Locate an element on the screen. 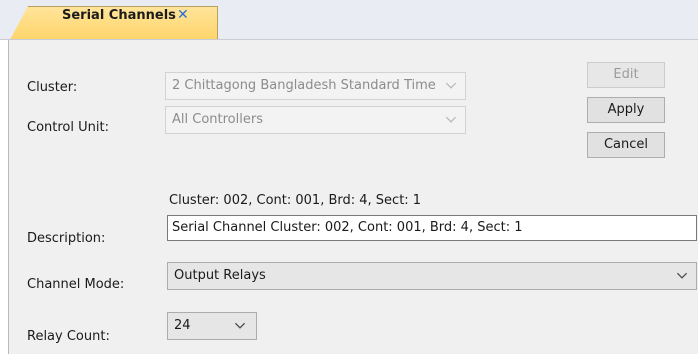  cluster-select-value: 2 Chittagong Bangladesh Standard Time is located at coordinates (304, 85).